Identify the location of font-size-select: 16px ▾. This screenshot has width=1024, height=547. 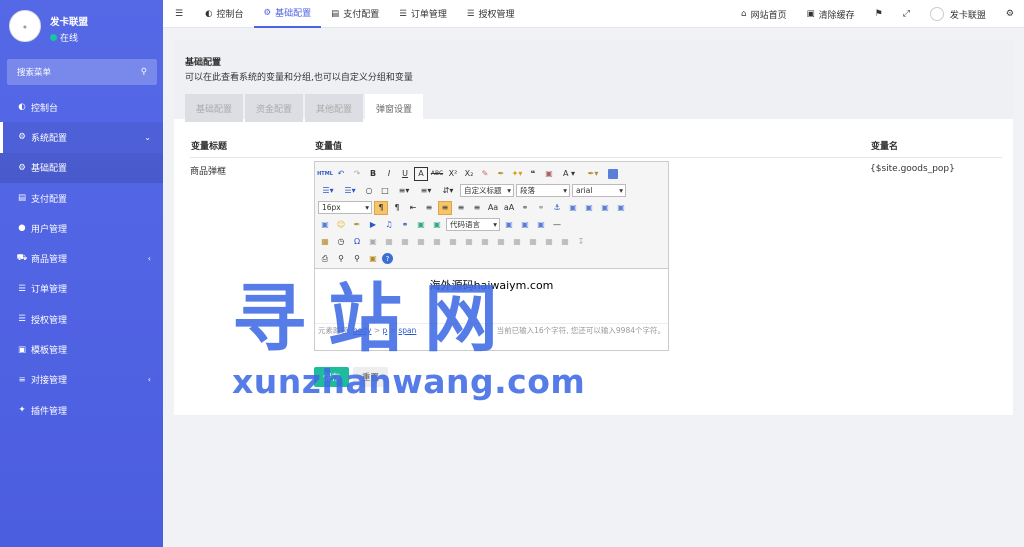
(345, 207).